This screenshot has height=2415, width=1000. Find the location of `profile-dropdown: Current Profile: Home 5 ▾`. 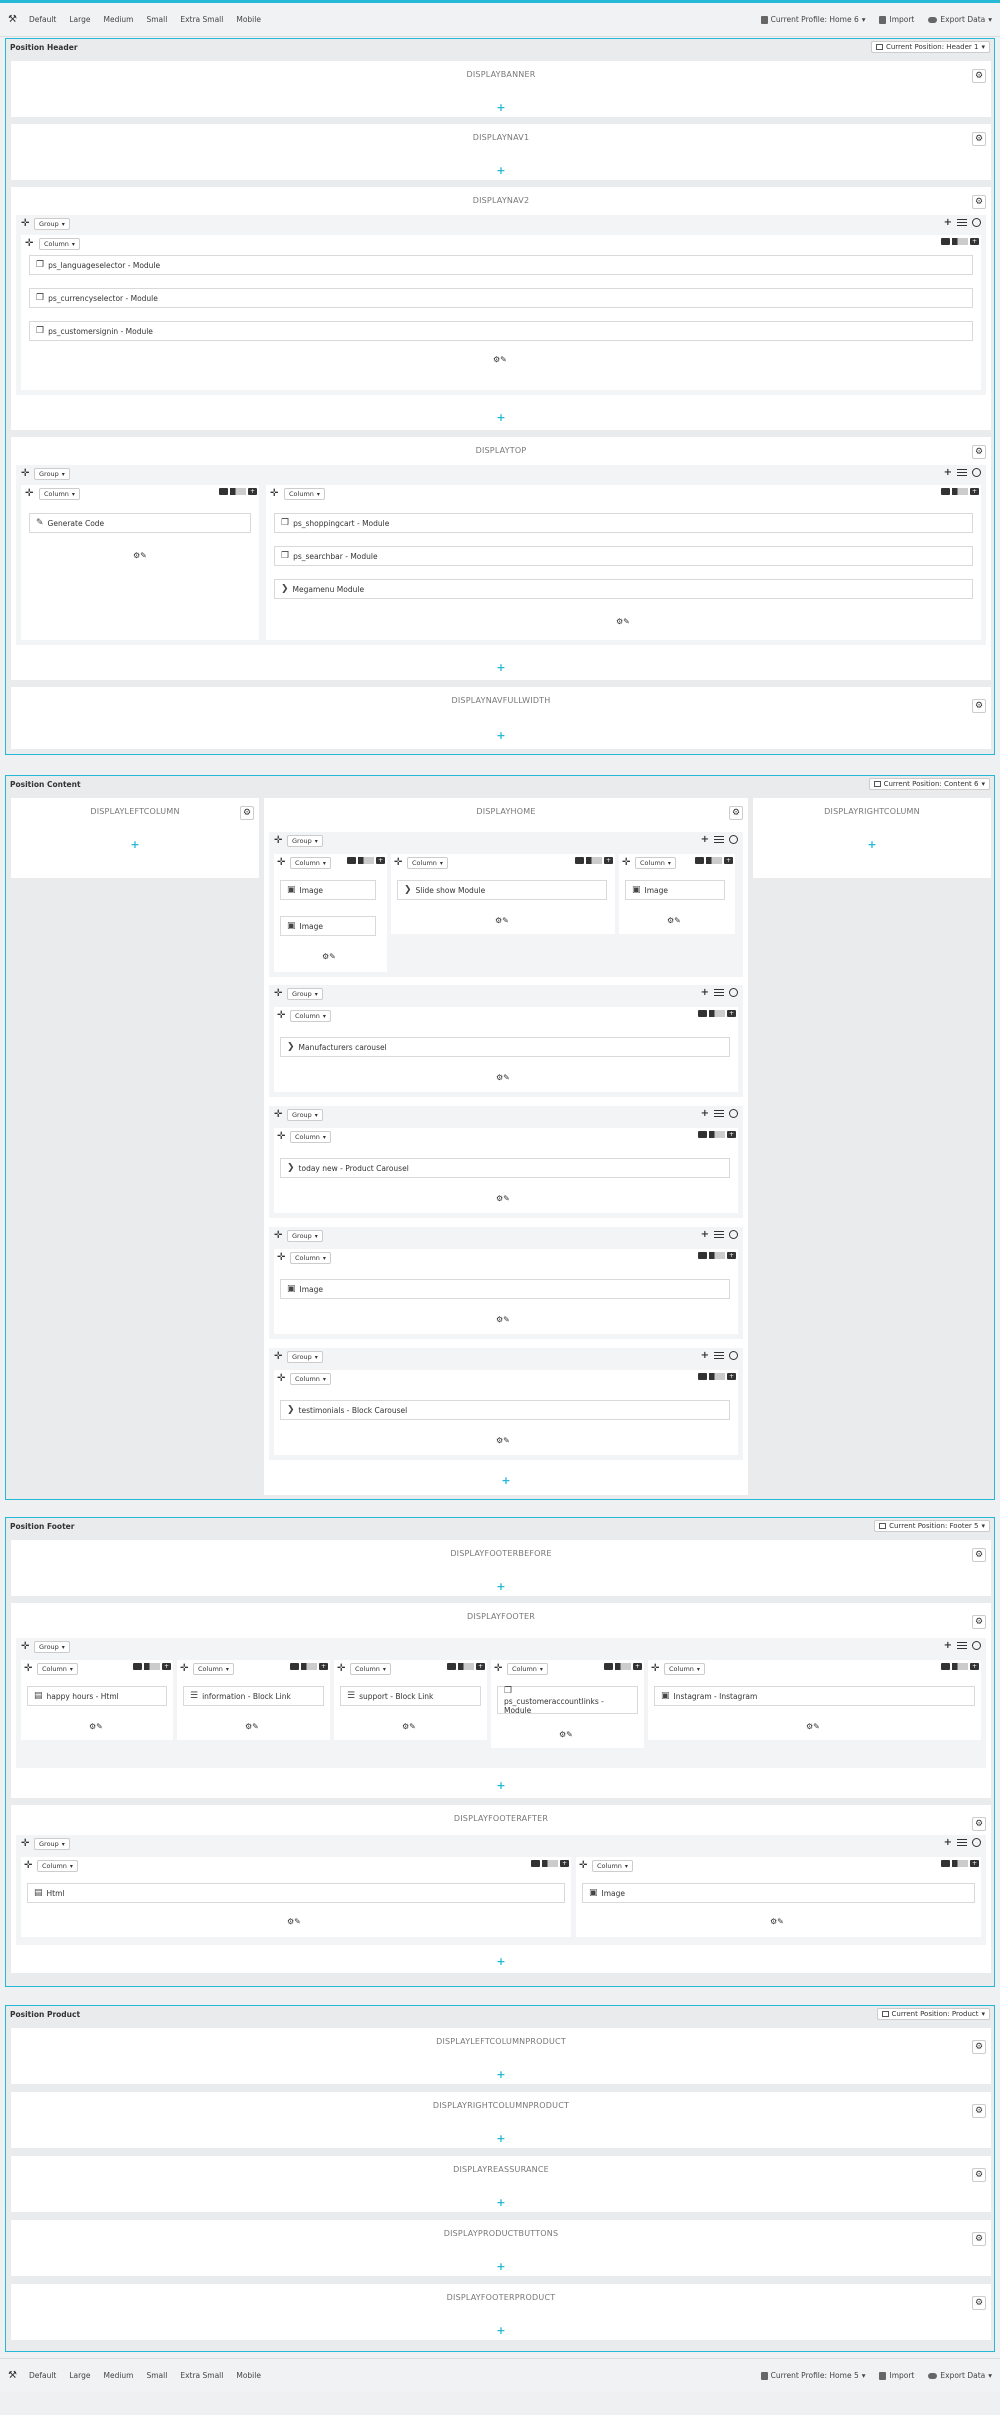

profile-dropdown: Current Profile: Home 5 ▾ is located at coordinates (812, 2375).